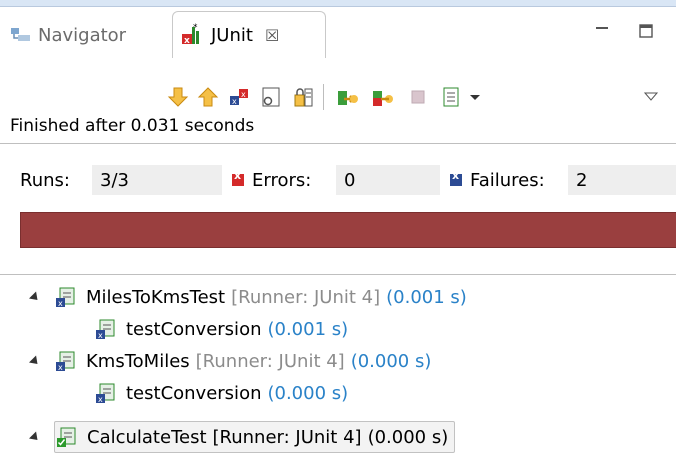  What do you see at coordinates (190, 34) in the screenshot?
I see `junit-icon: x *` at bounding box center [190, 34].